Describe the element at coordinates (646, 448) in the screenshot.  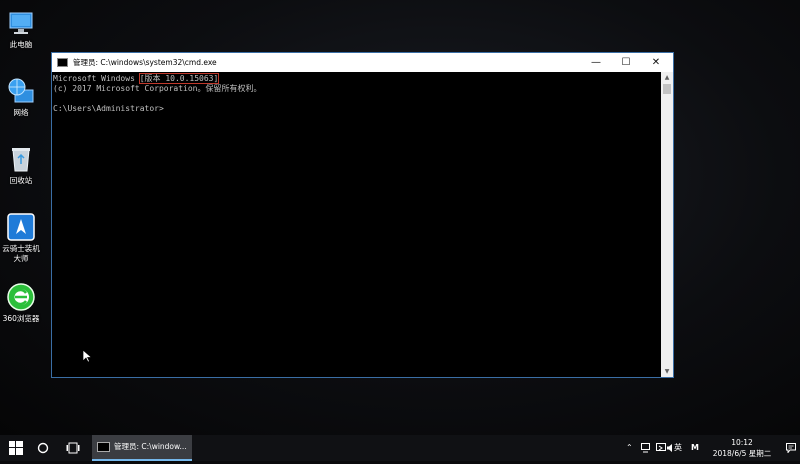
I see `tray-notification-icon` at that location.